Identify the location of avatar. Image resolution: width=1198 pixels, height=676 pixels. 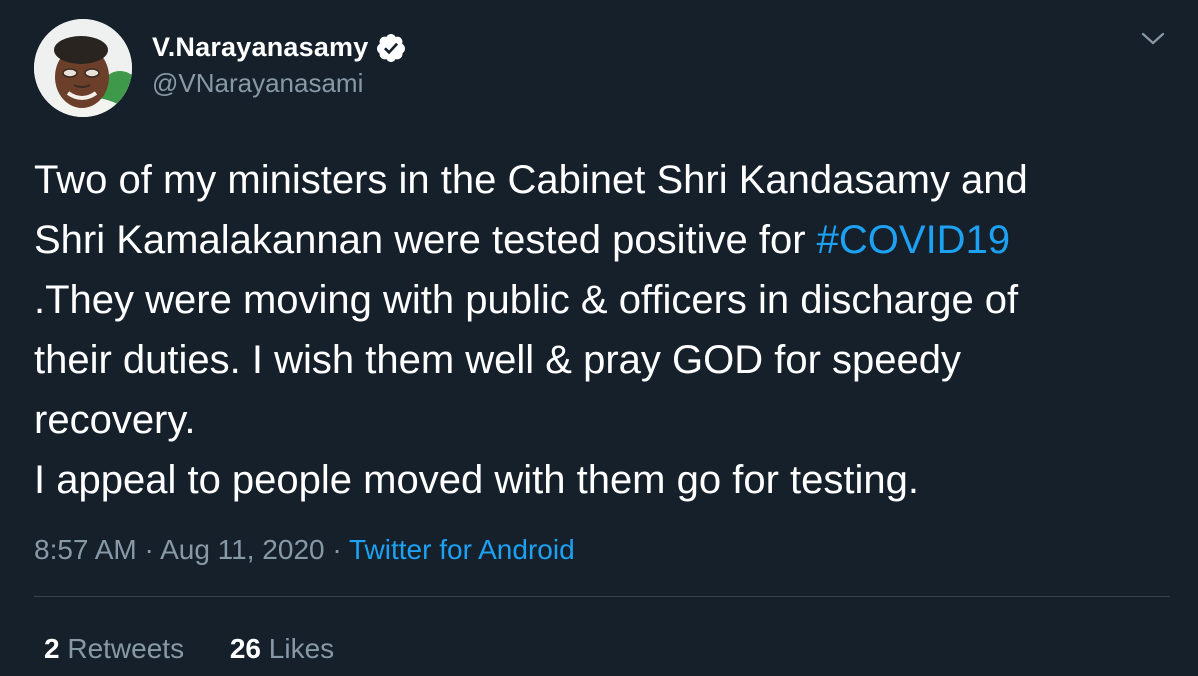
(83, 68).